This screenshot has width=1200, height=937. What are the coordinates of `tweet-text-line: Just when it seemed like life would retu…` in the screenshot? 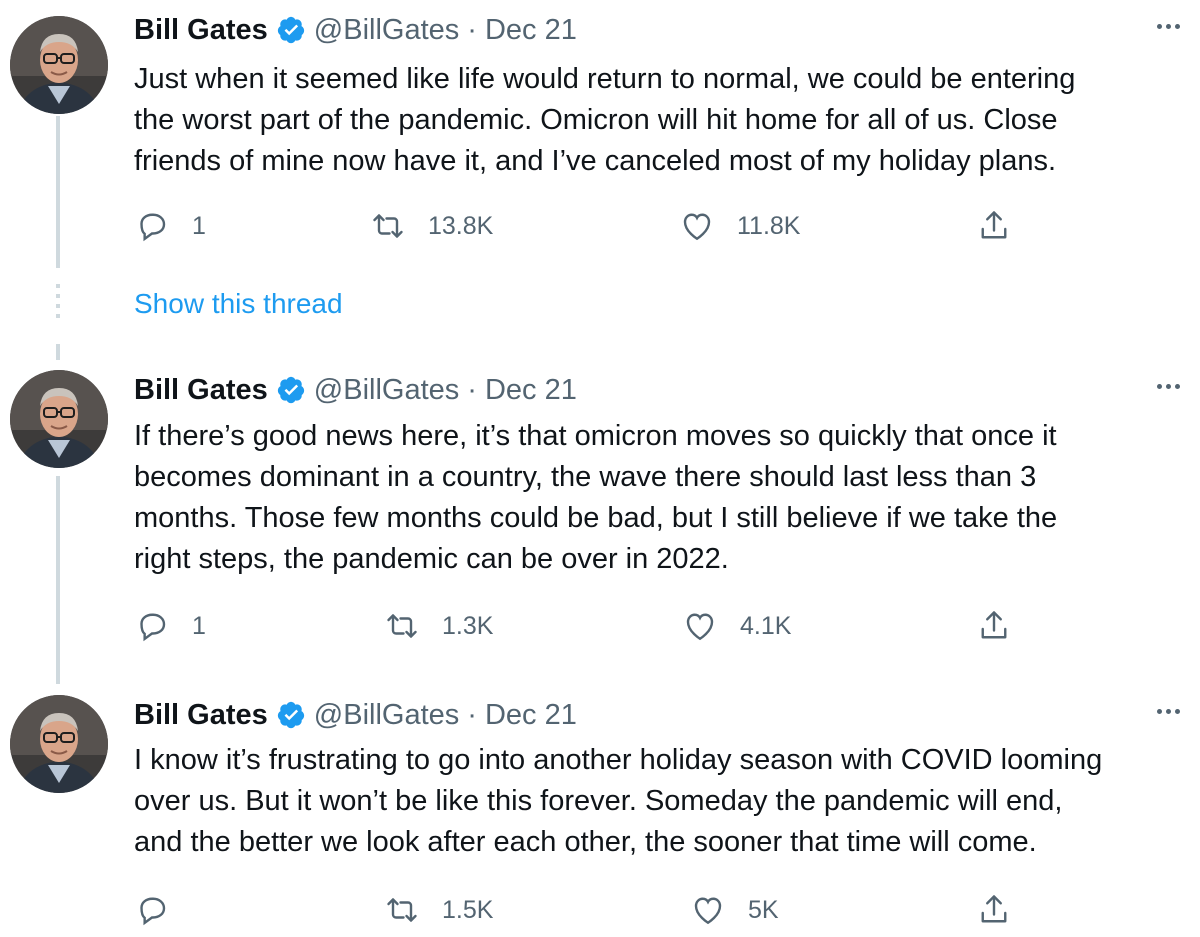 It's located at (605, 79).